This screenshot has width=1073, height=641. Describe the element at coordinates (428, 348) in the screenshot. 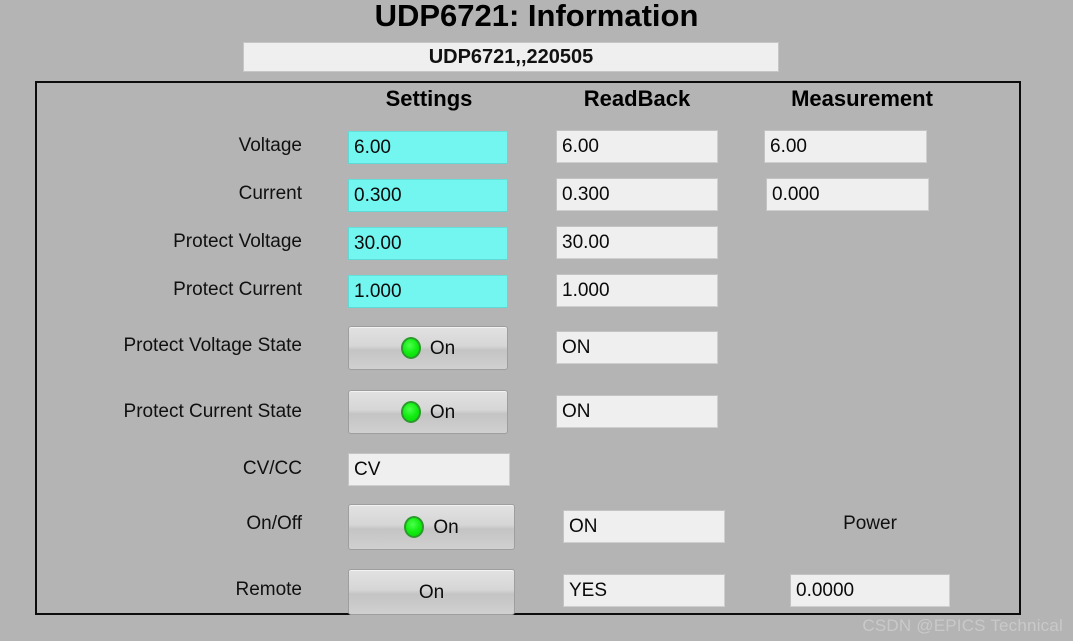

I see `protect-voltage-state-toggle-button: On` at that location.